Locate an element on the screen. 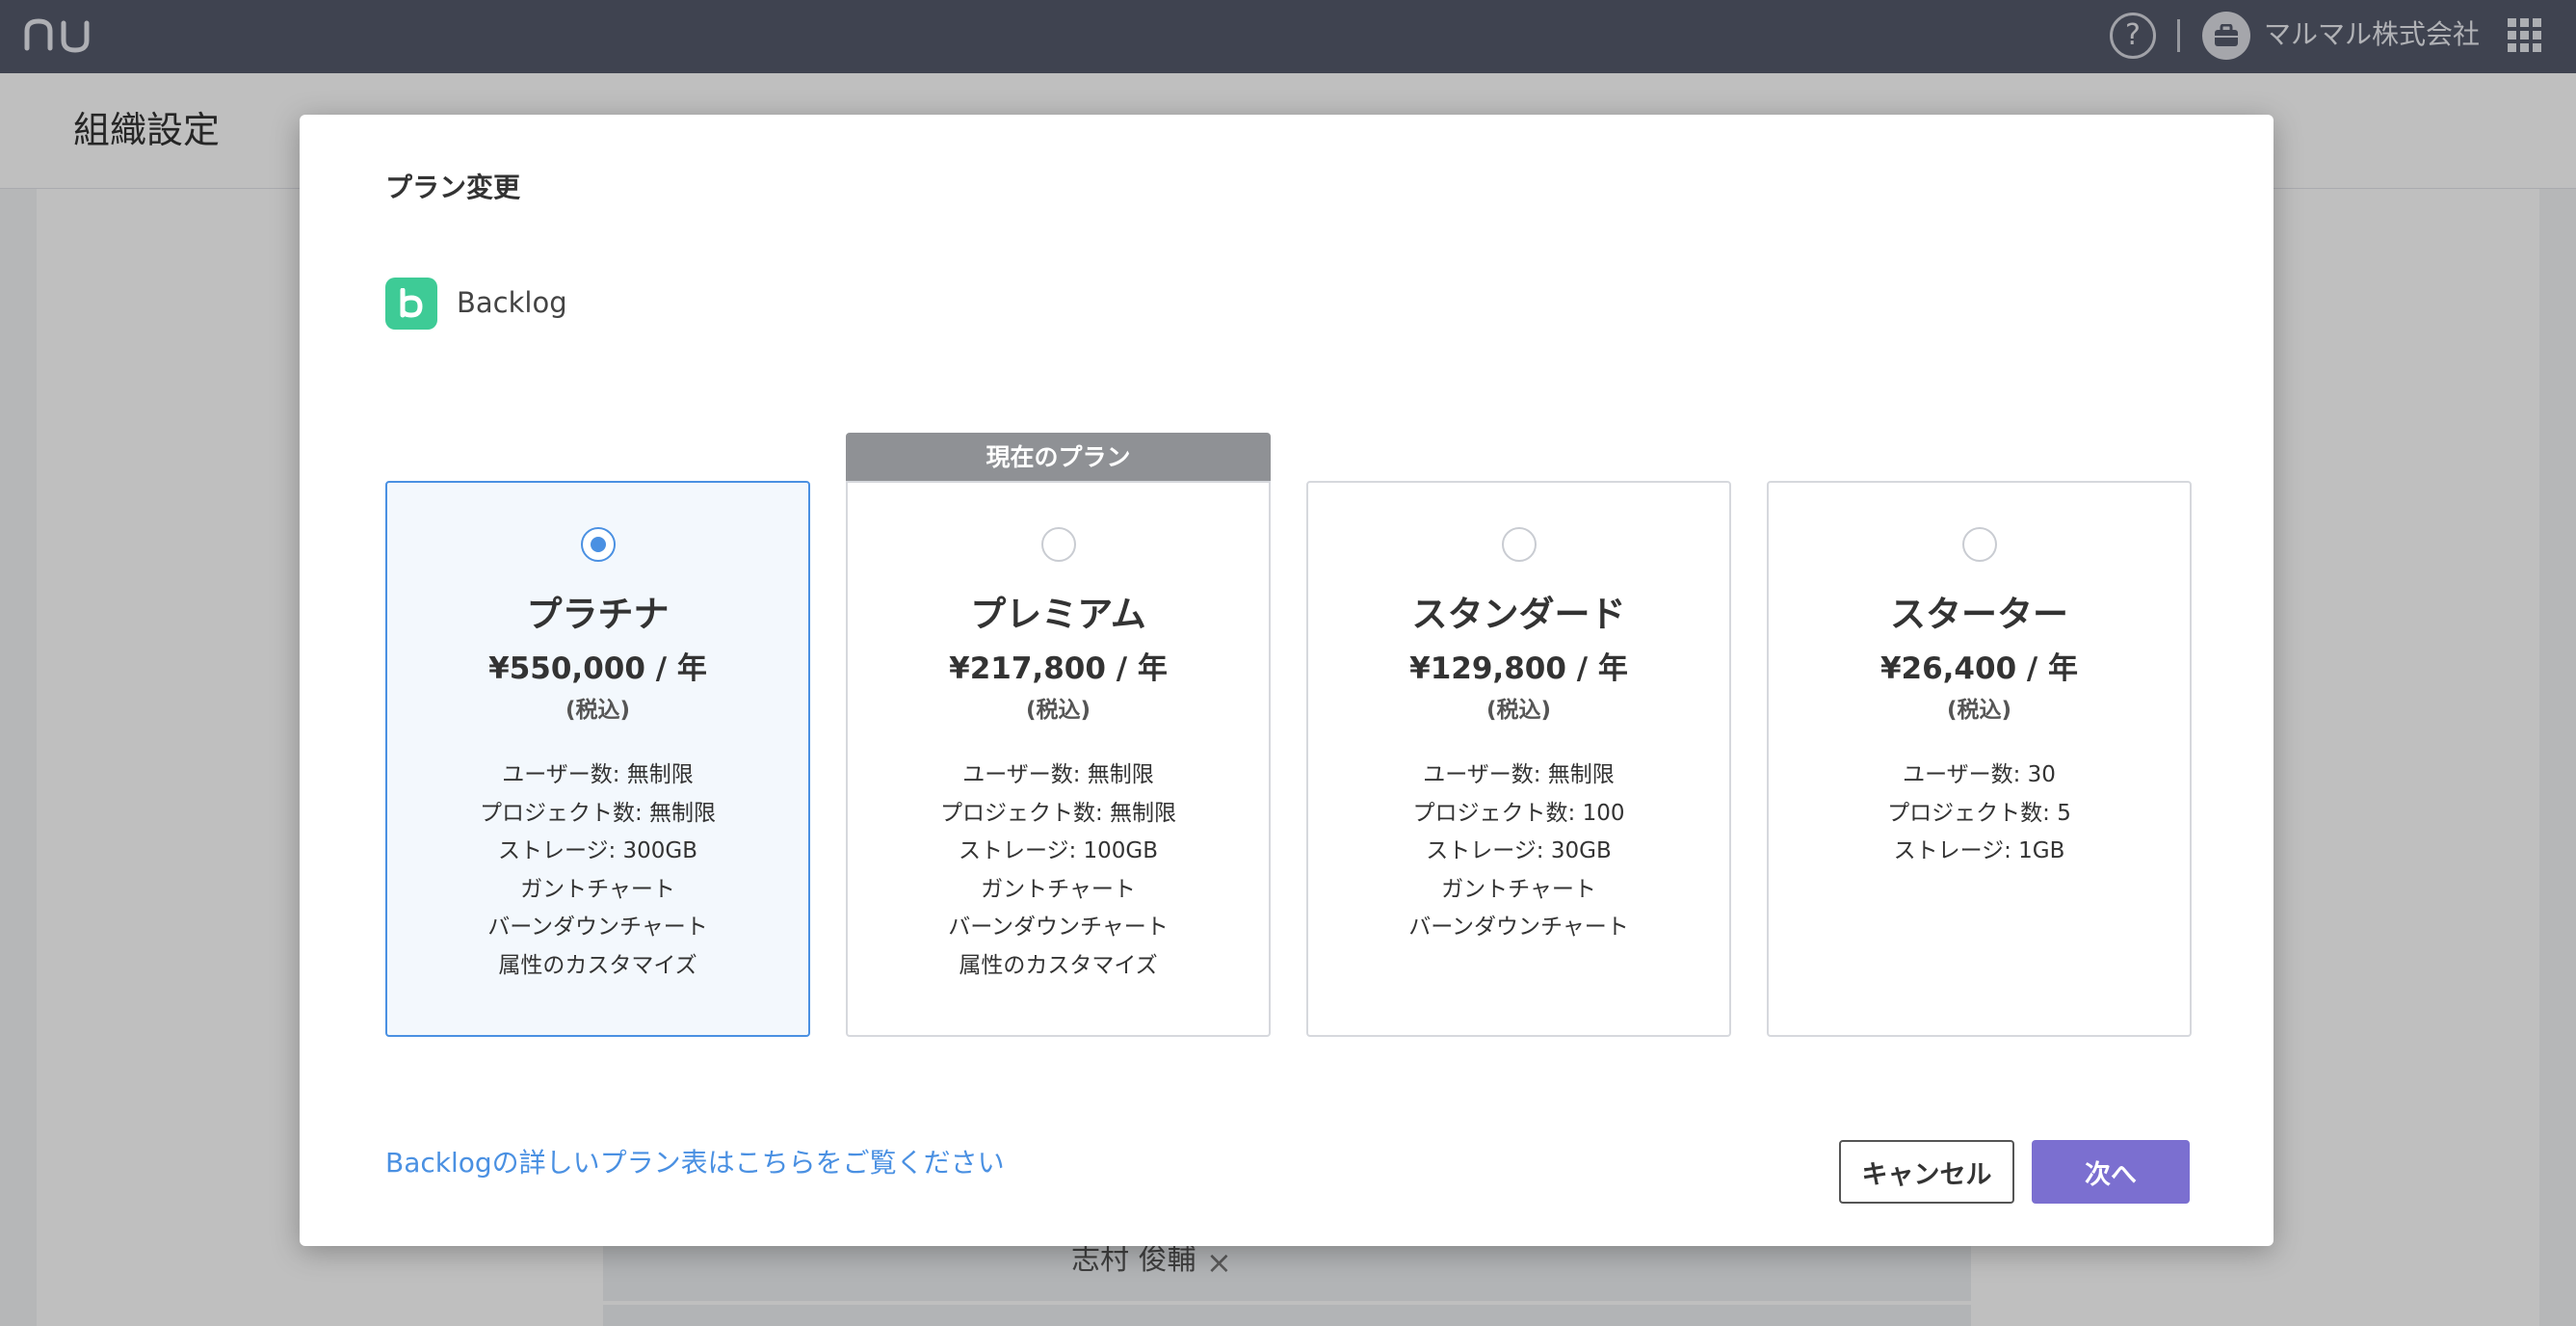 This screenshot has width=2576, height=1326. backlog-b-icon is located at coordinates (412, 303).